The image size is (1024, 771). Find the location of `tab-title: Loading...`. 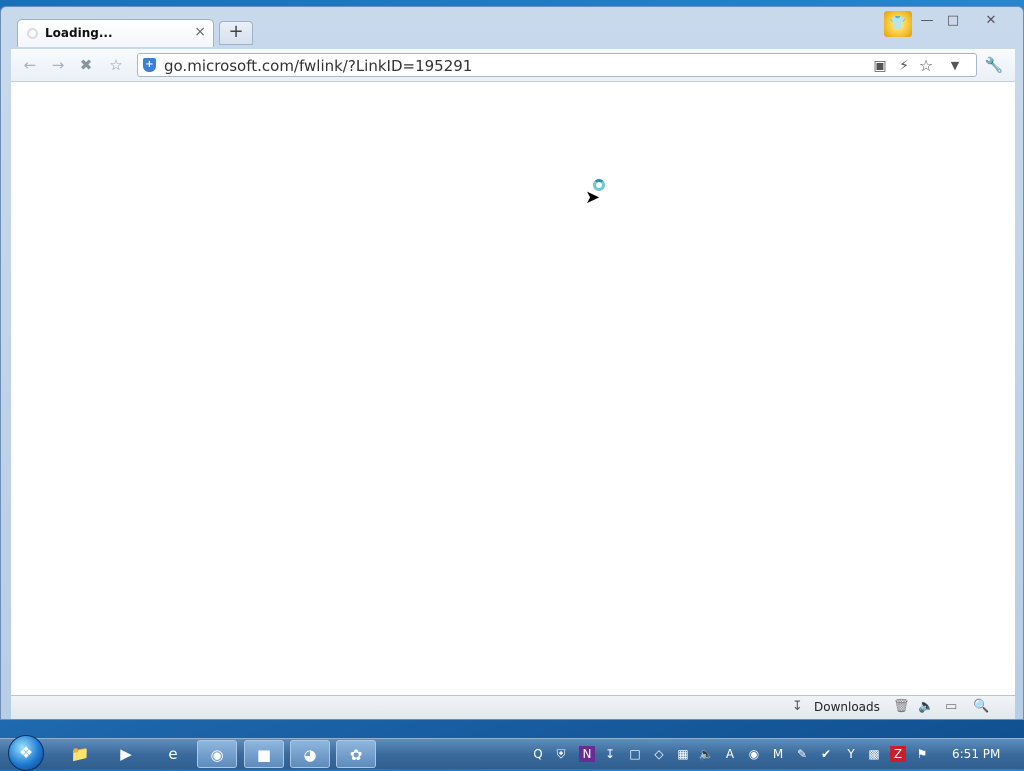

tab-title: Loading... is located at coordinates (79, 33).